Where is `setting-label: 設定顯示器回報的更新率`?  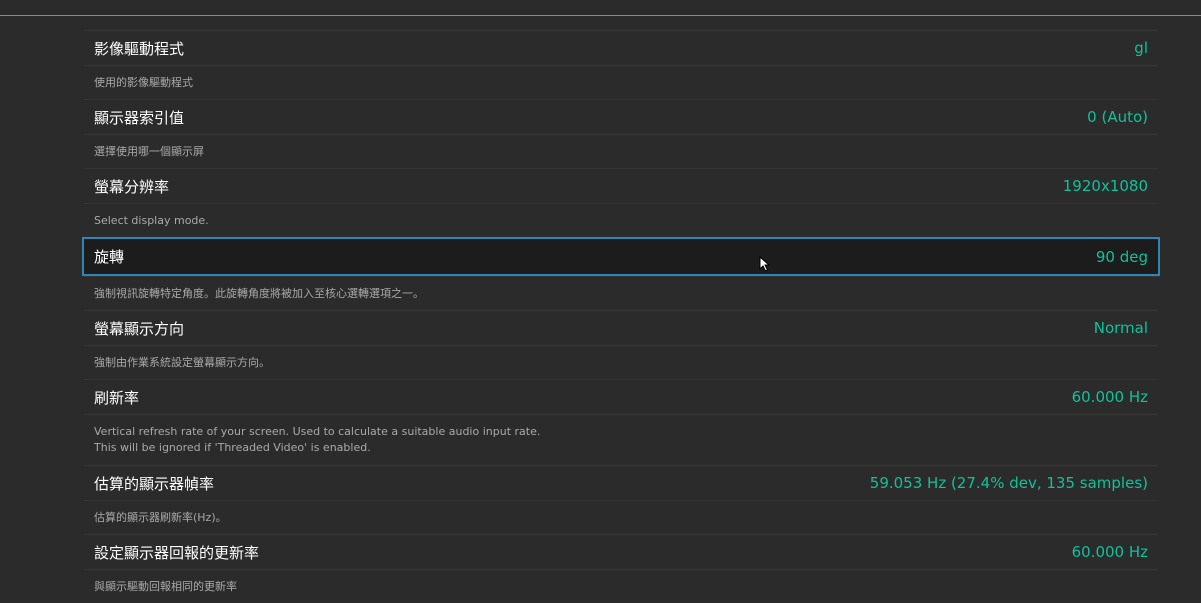 setting-label: 設定顯示器回報的更新率 is located at coordinates (177, 552).